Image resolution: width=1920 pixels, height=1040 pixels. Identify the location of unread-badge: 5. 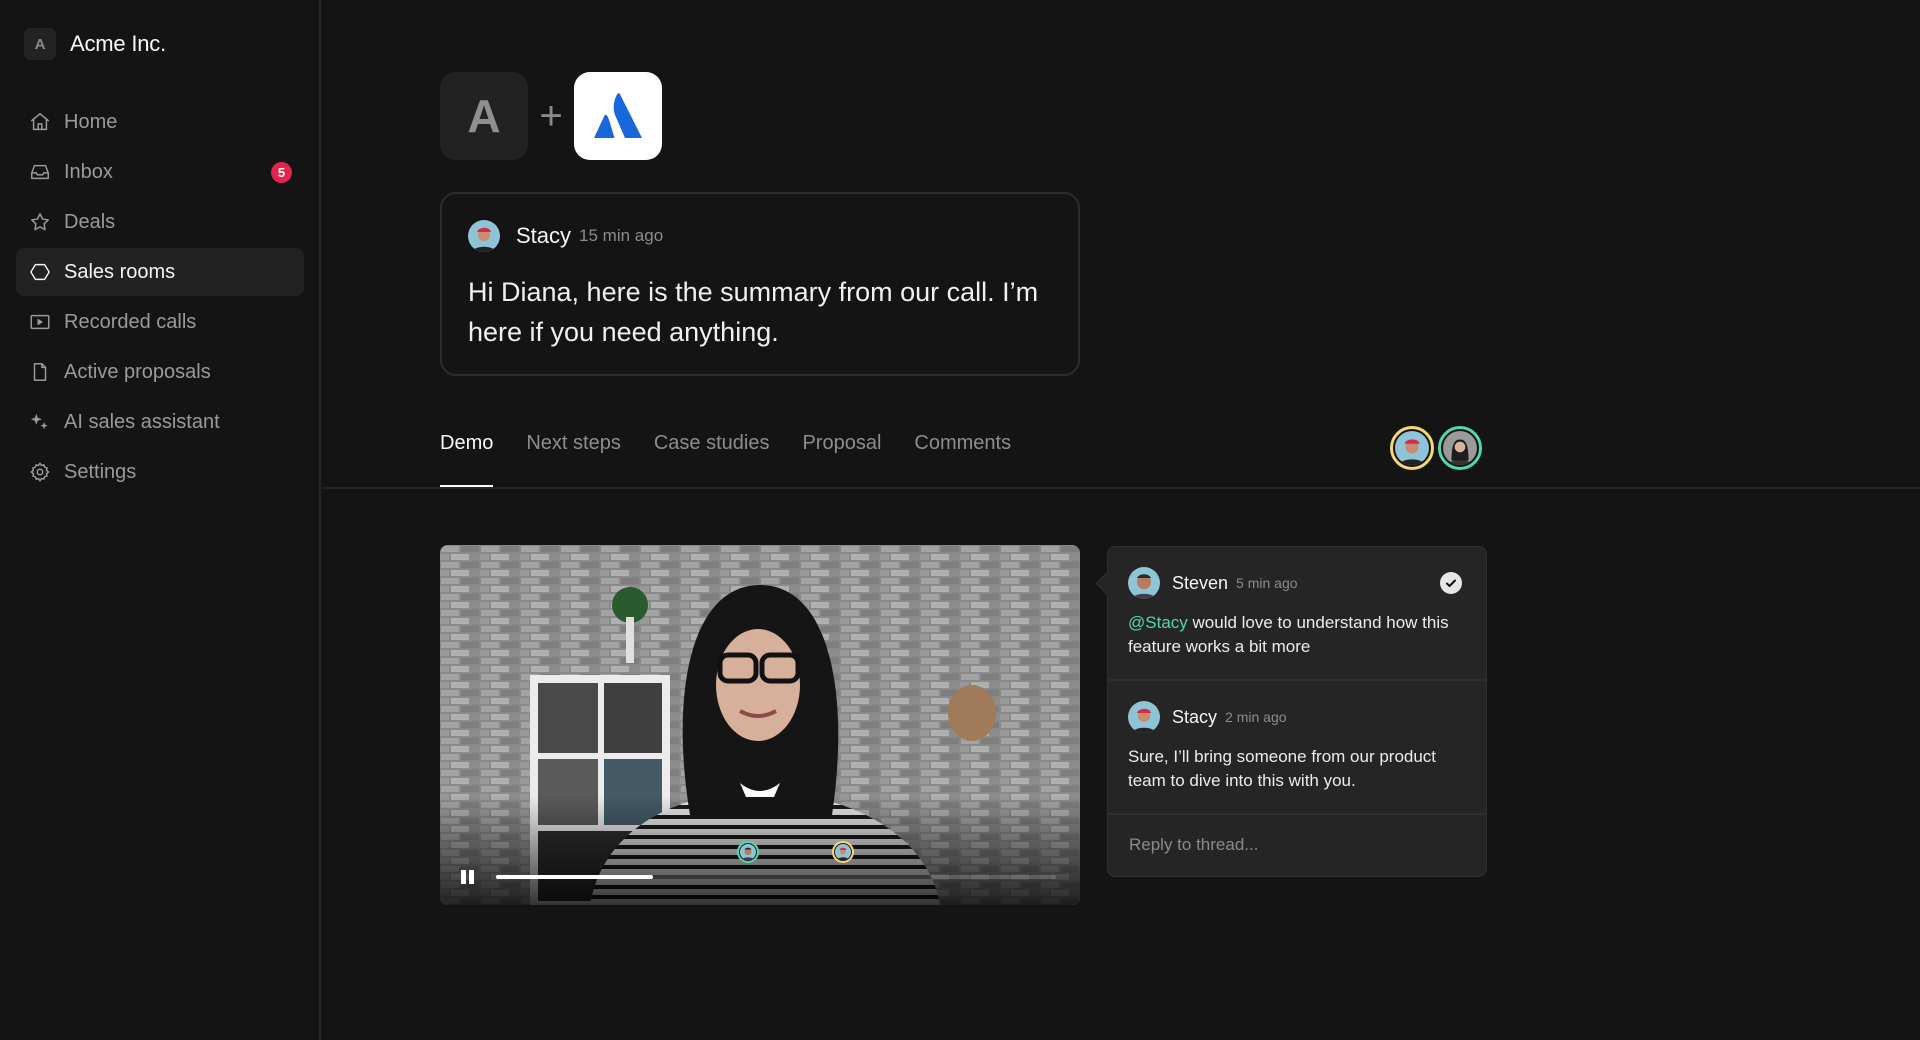
(281, 172).